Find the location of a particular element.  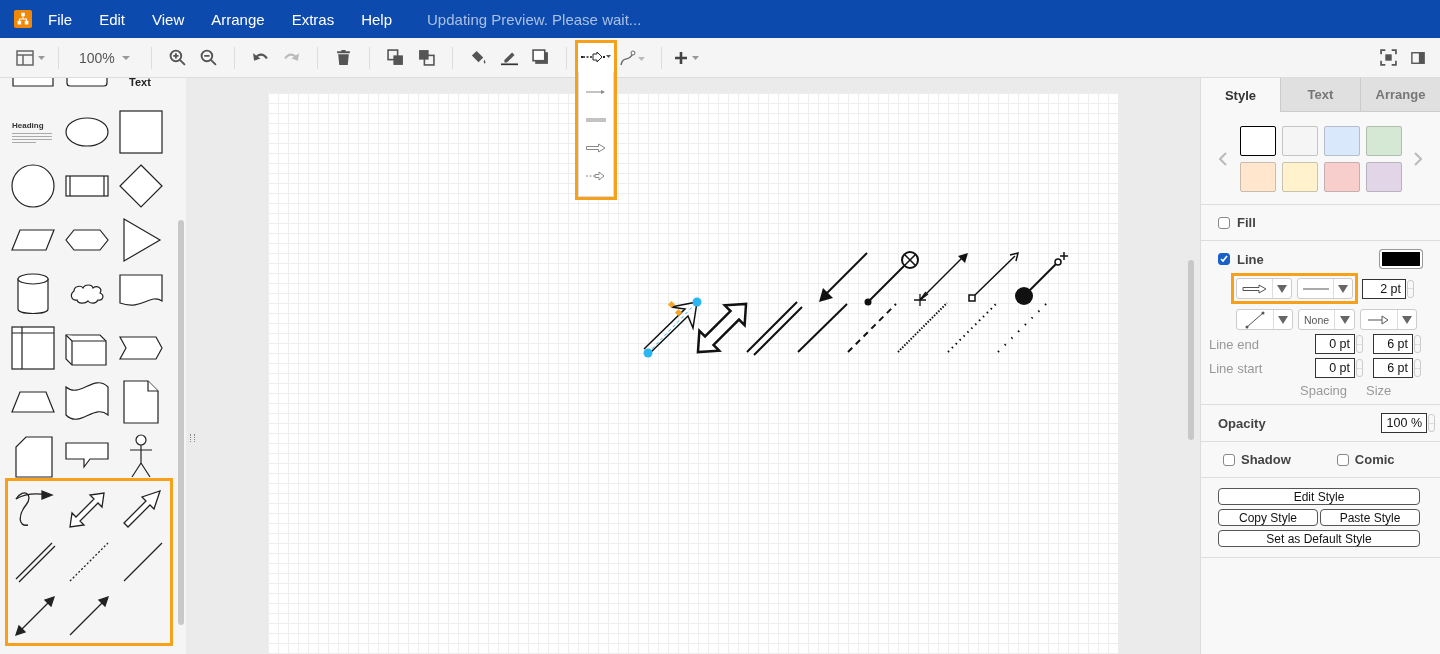

app-logo-icon is located at coordinates (23, 19).